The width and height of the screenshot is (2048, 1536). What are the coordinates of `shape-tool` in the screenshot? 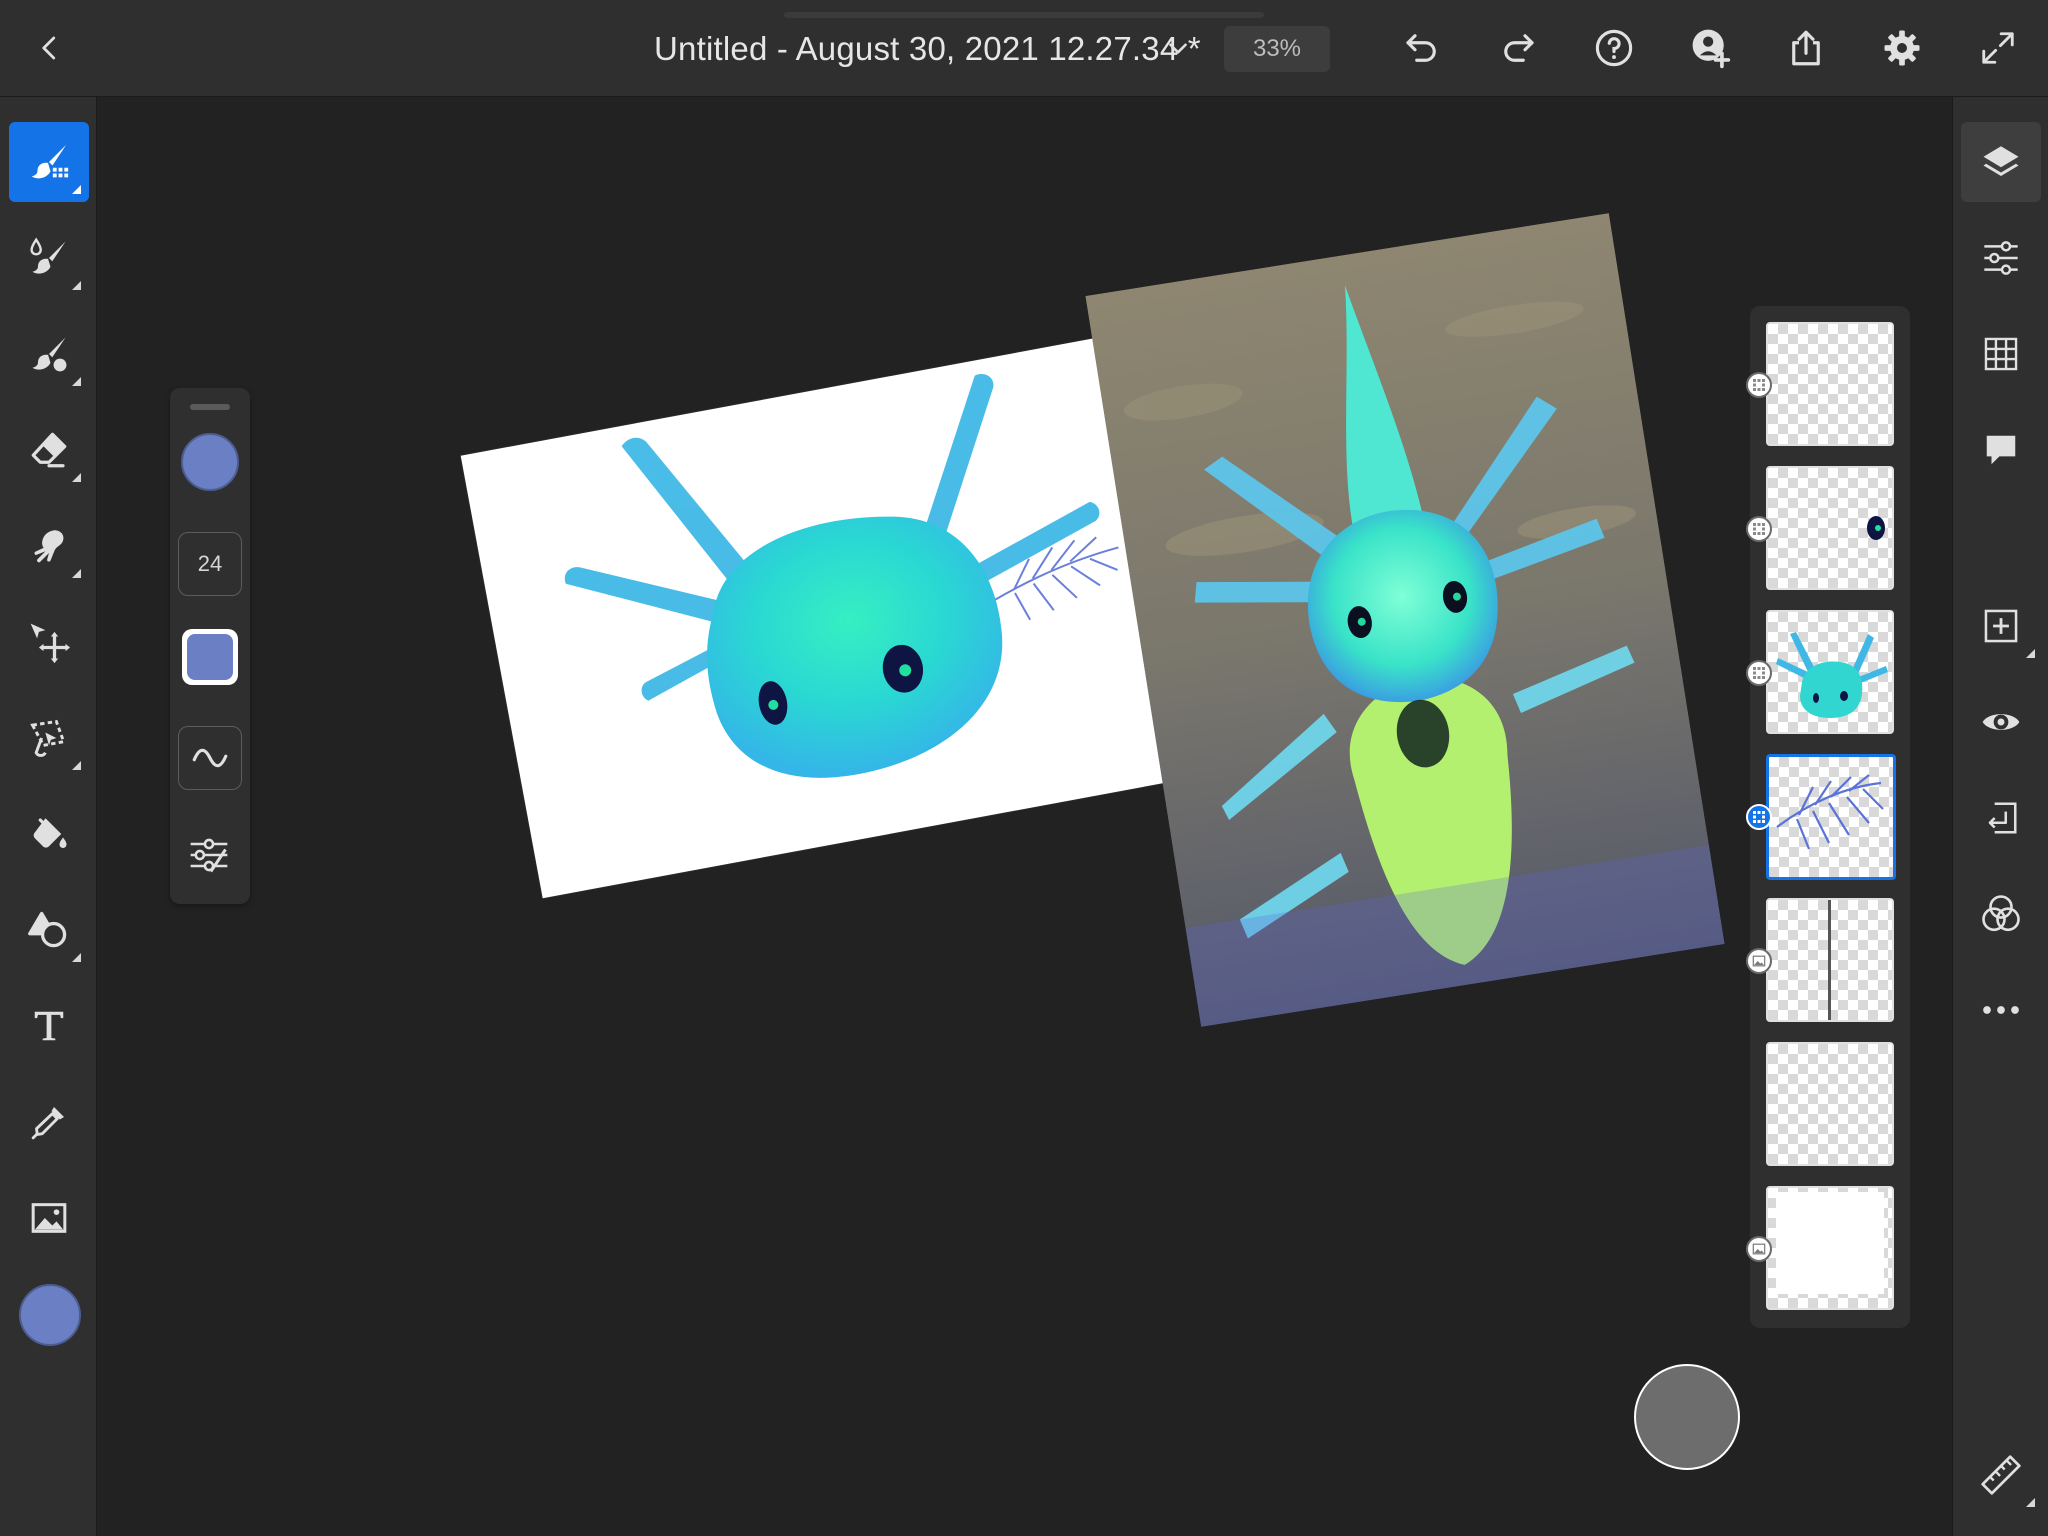 It's located at (49, 930).